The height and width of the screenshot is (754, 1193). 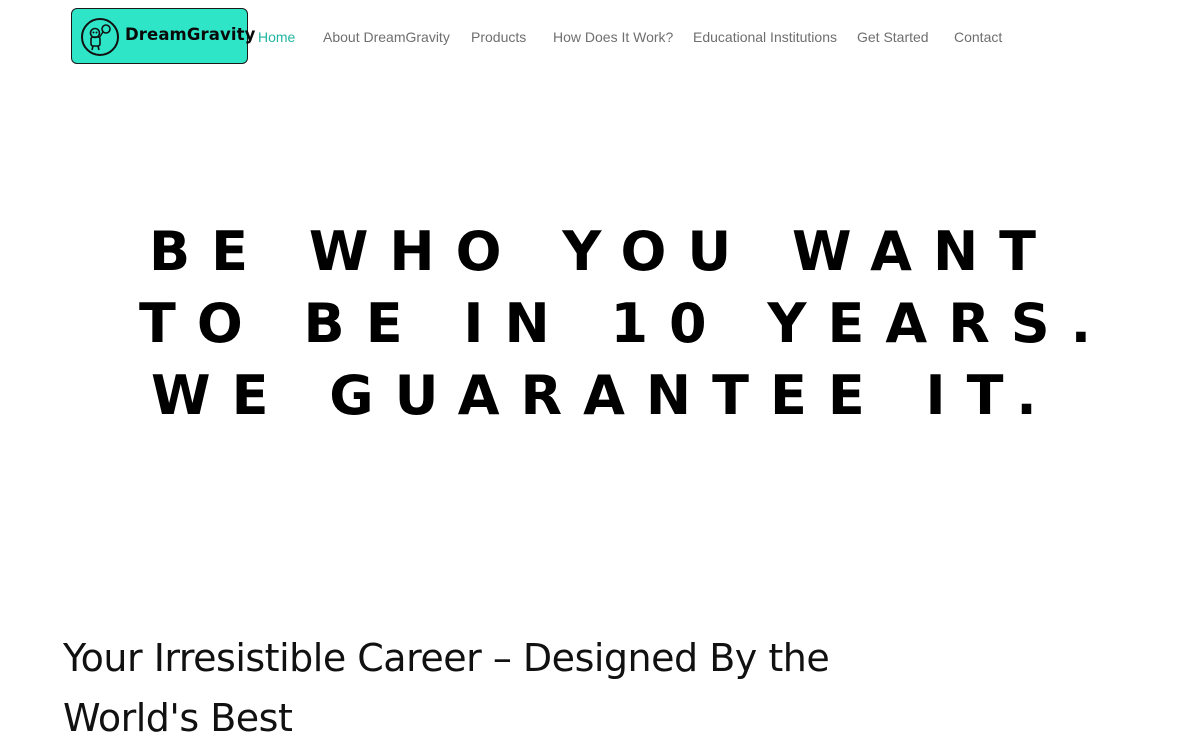 What do you see at coordinates (626, 323) in the screenshot?
I see `hero-headline-line-2: TO BE IN 10 YEARS.` at bounding box center [626, 323].